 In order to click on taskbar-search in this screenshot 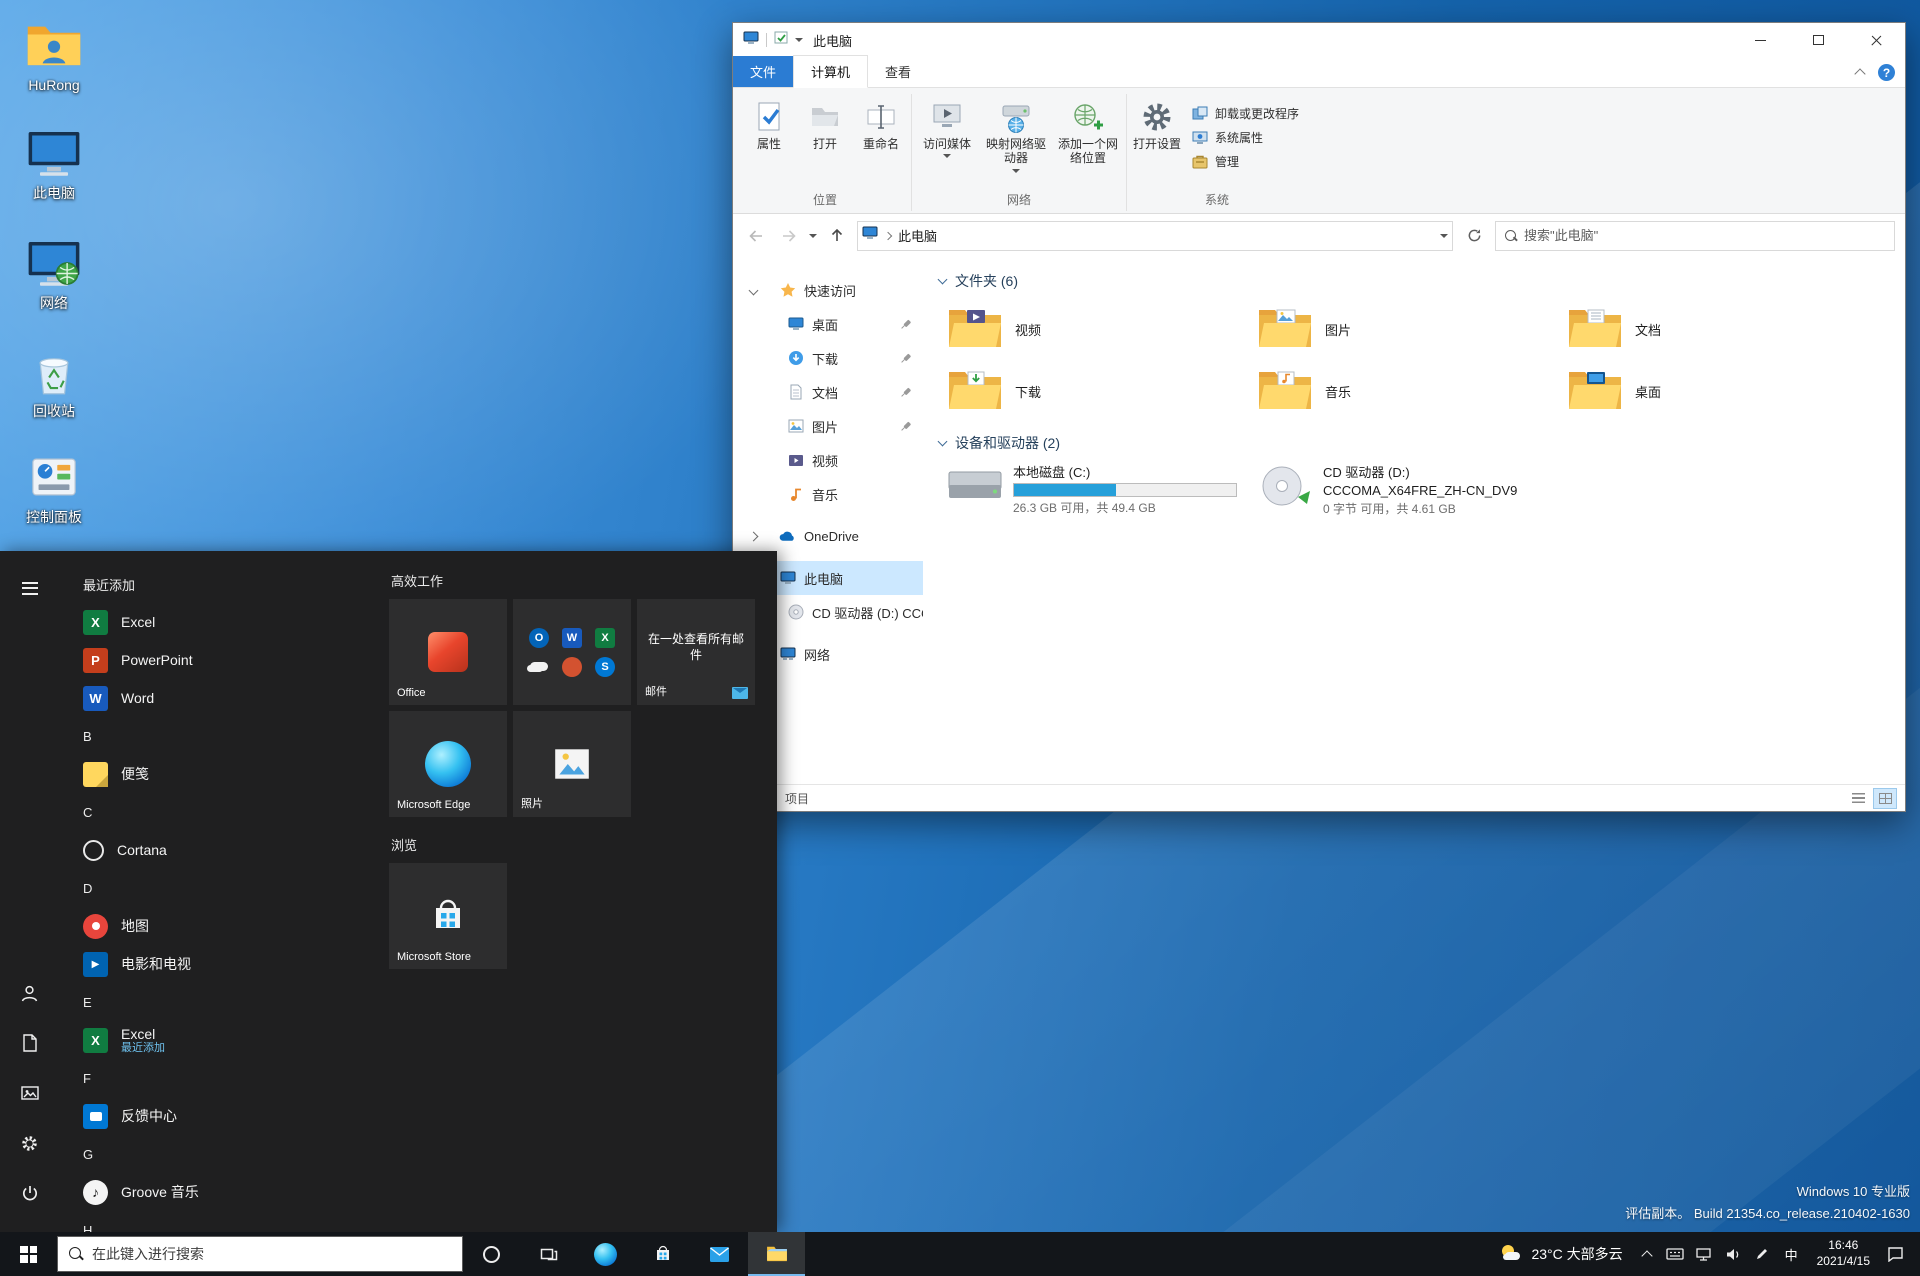, I will do `click(260, 1254)`.